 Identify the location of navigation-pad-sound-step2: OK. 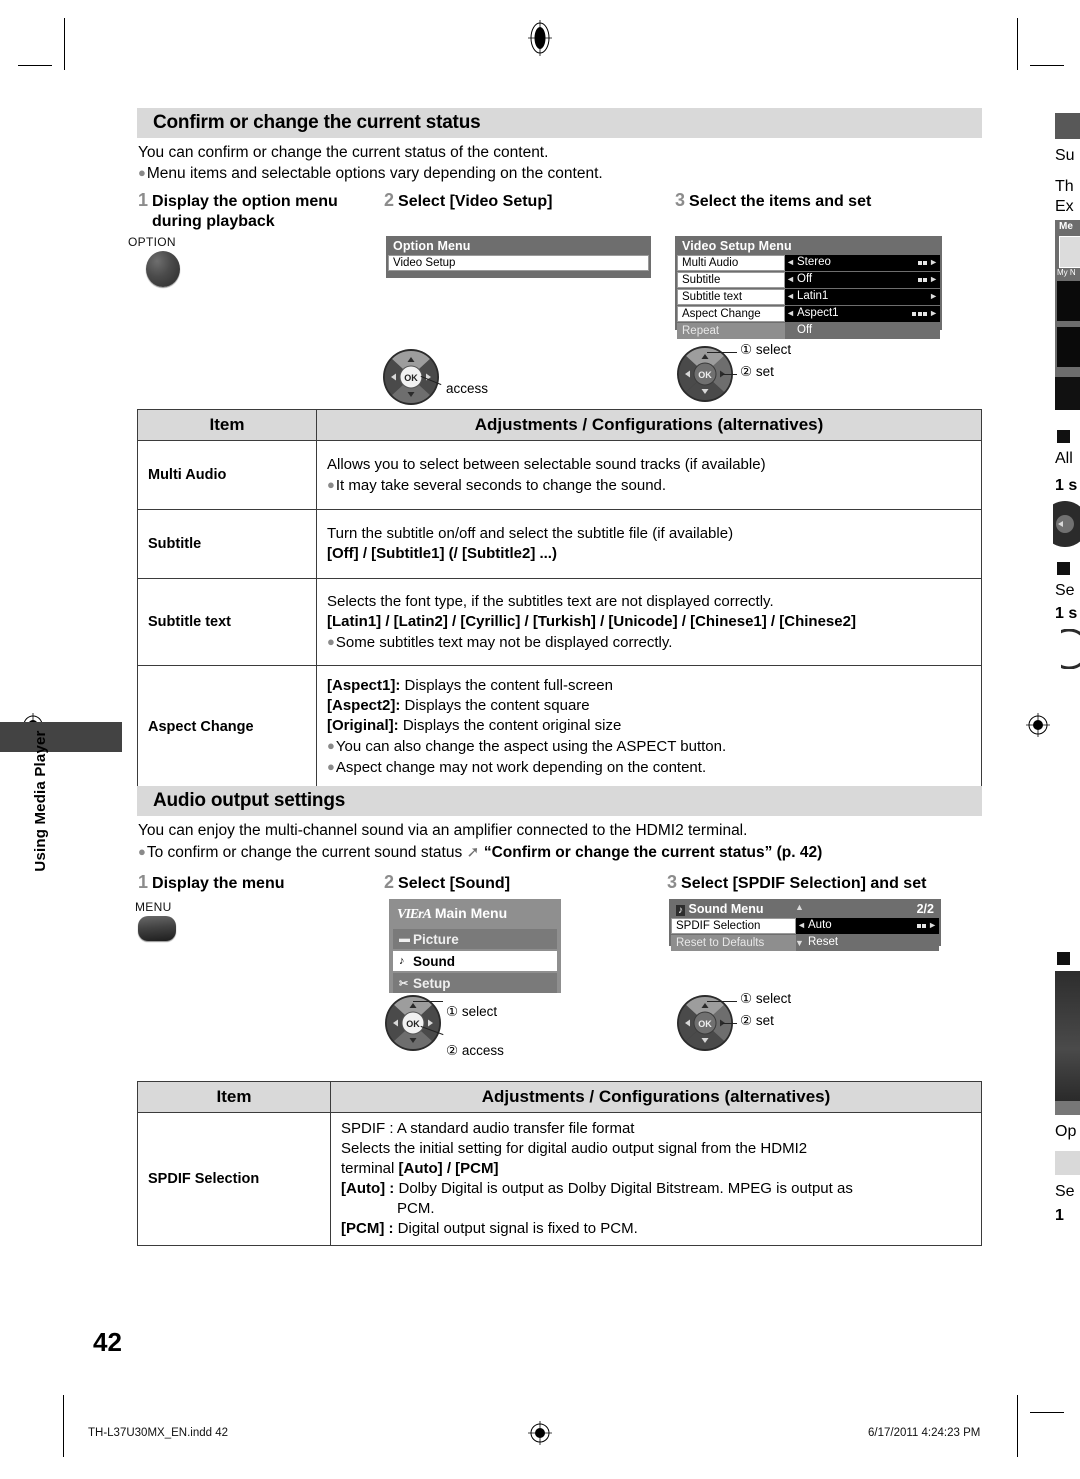
(413, 1023).